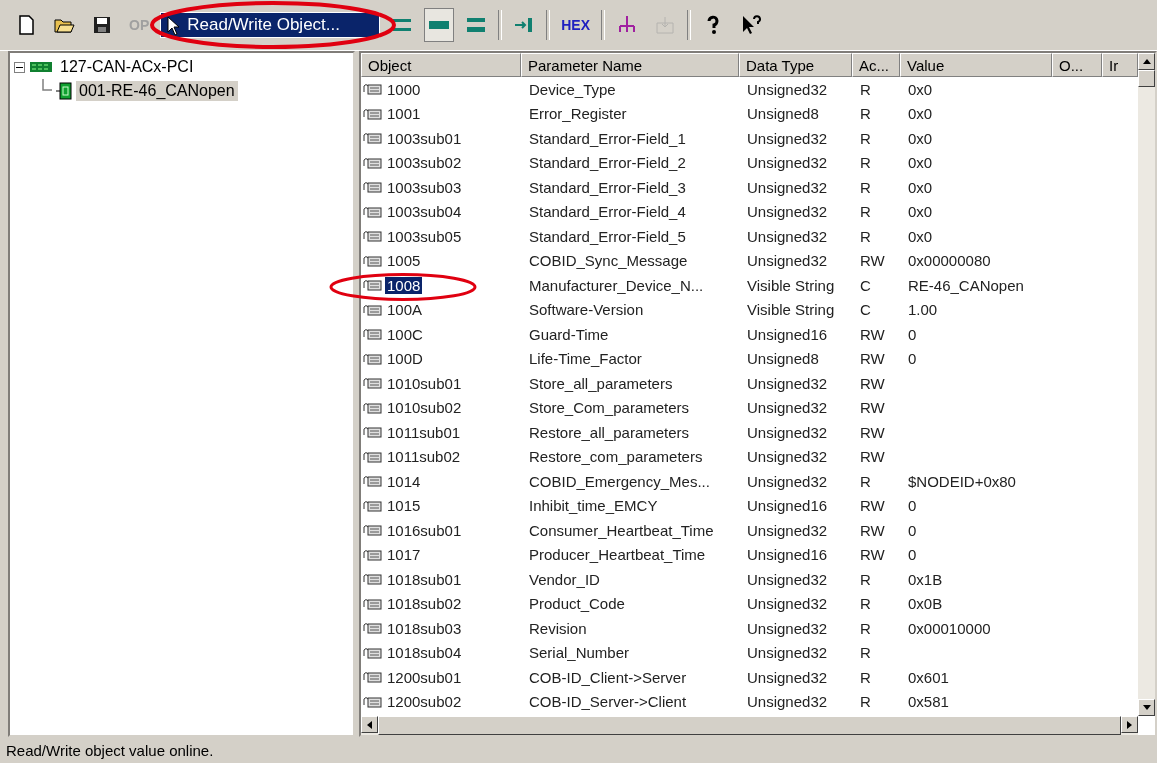 This screenshot has width=1157, height=763. I want to click on scroll-down-button, so click(1146, 707).